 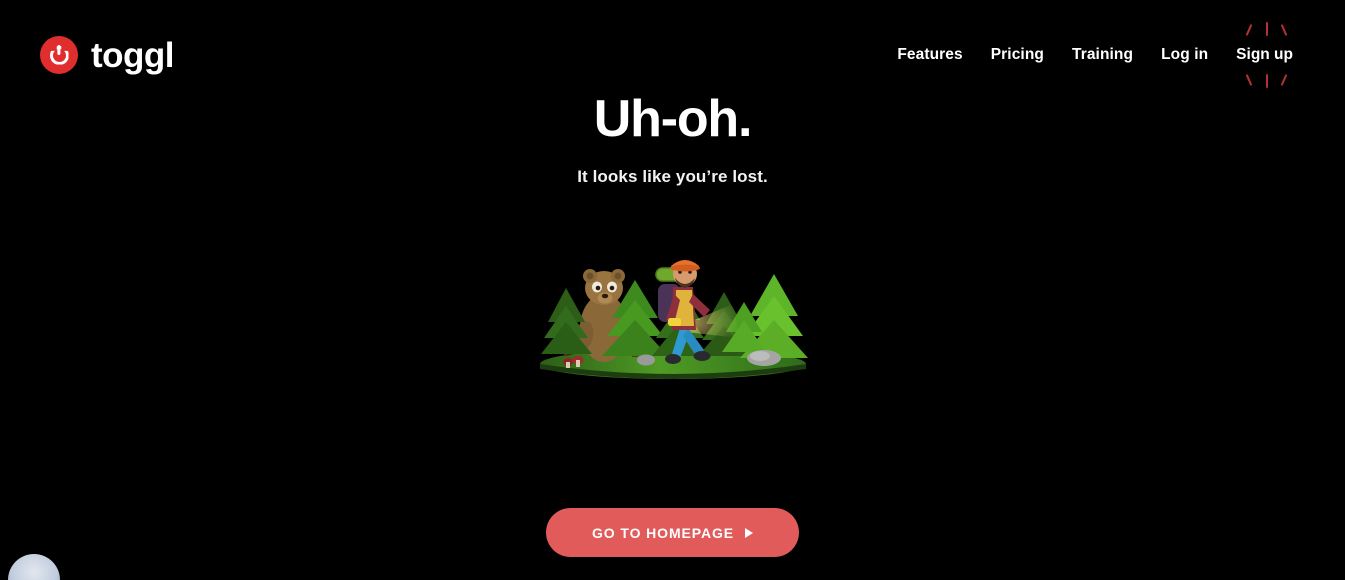 What do you see at coordinates (673, 119) in the screenshot?
I see `page-title: Uh-oh.` at bounding box center [673, 119].